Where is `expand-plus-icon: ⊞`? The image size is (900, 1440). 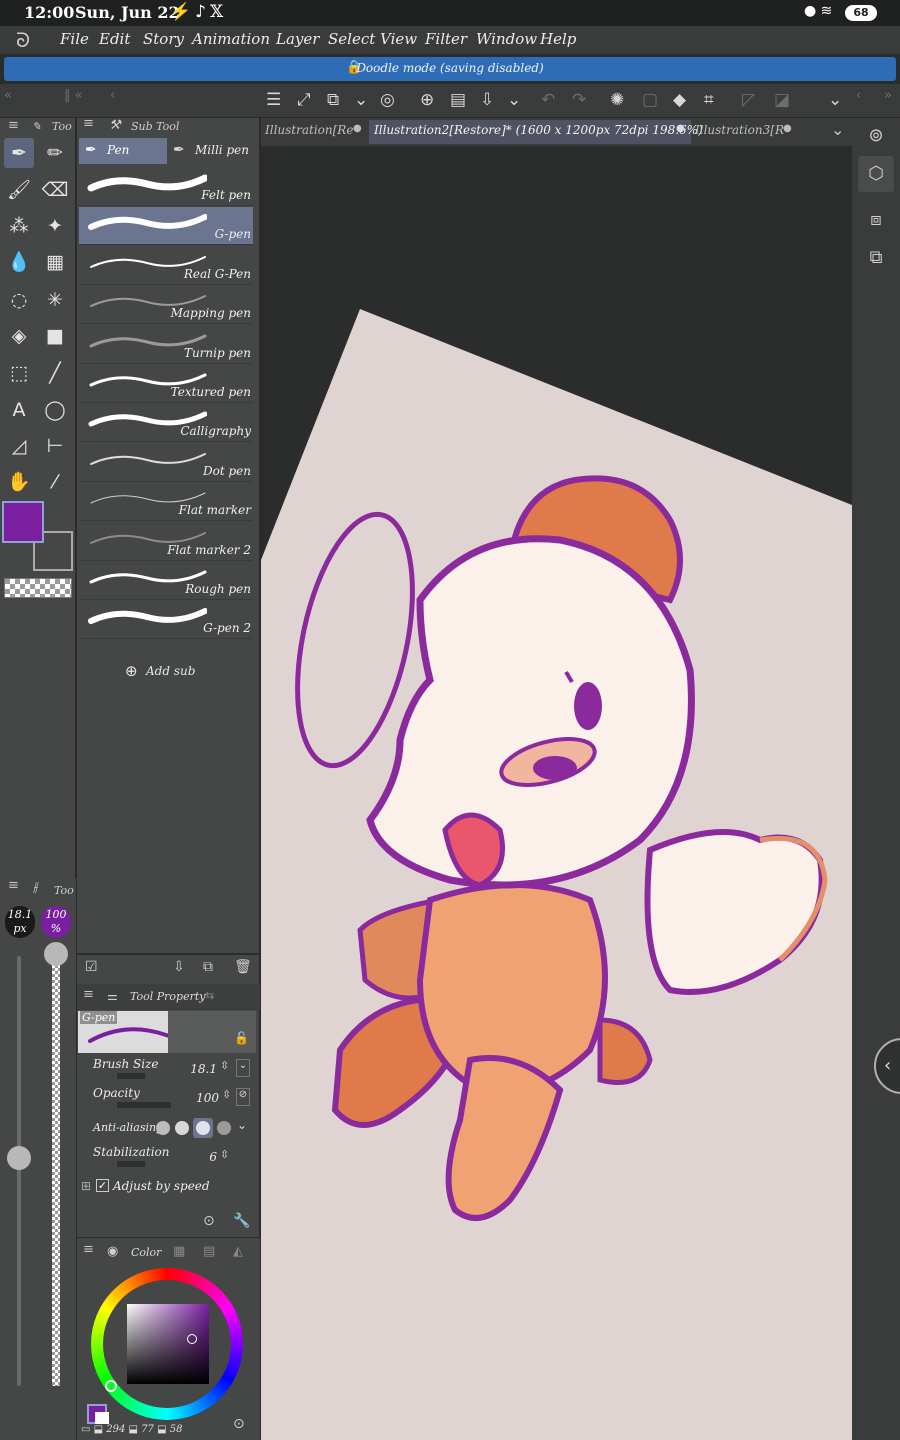 expand-plus-icon: ⊞ is located at coordinates (86, 1186).